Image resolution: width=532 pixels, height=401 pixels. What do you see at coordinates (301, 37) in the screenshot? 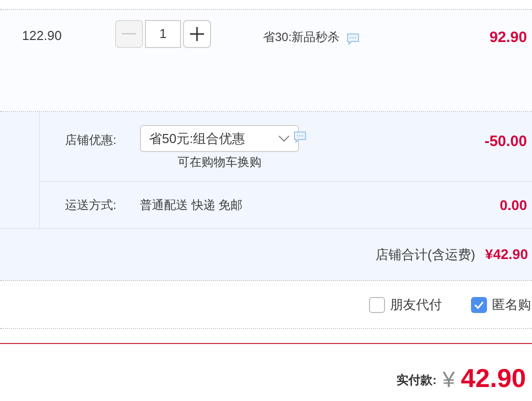
I see `promotion-text: 省30:新品秒杀` at bounding box center [301, 37].